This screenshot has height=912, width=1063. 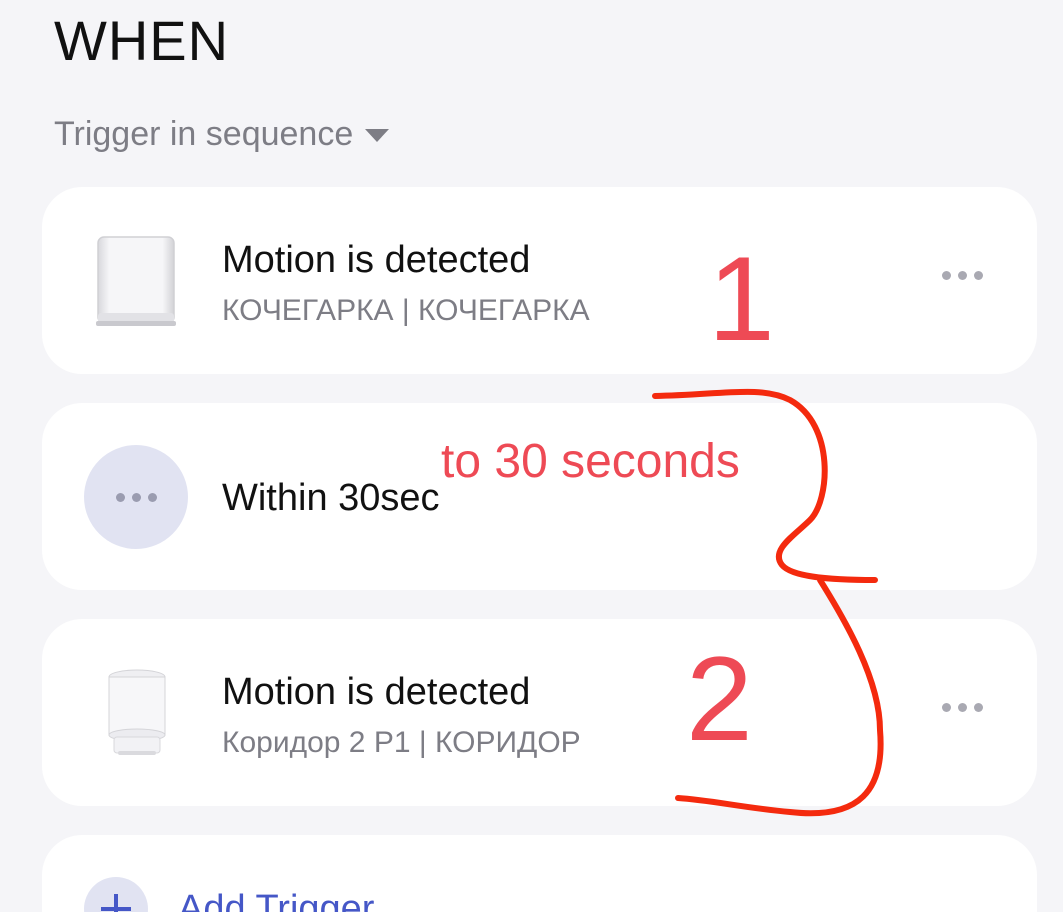 I want to click on more-dots-icon, so click(x=136, y=497).